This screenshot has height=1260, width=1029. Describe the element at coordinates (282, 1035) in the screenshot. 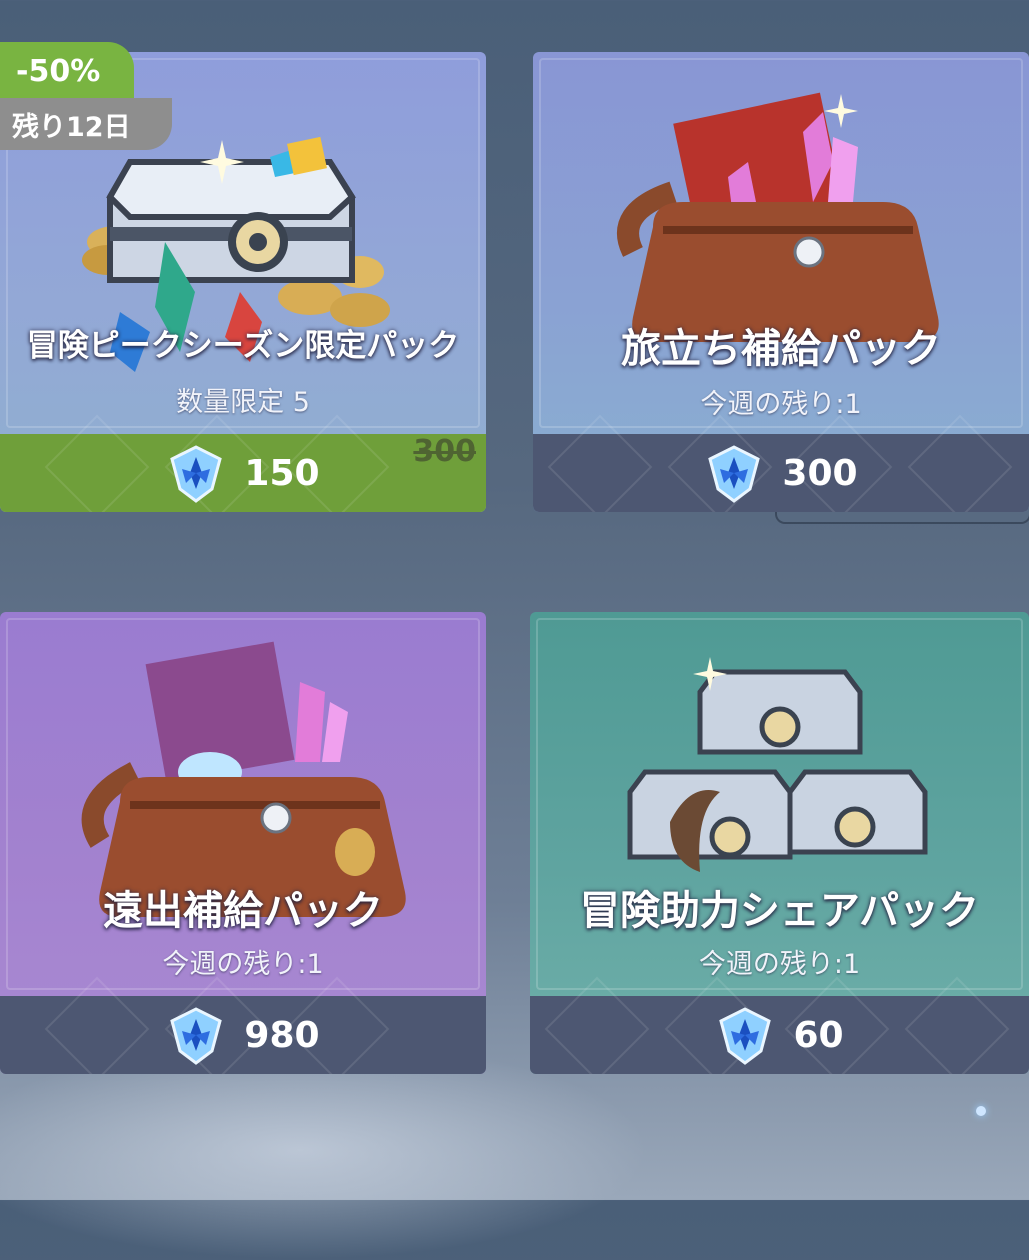

I see `price-value: 980` at that location.